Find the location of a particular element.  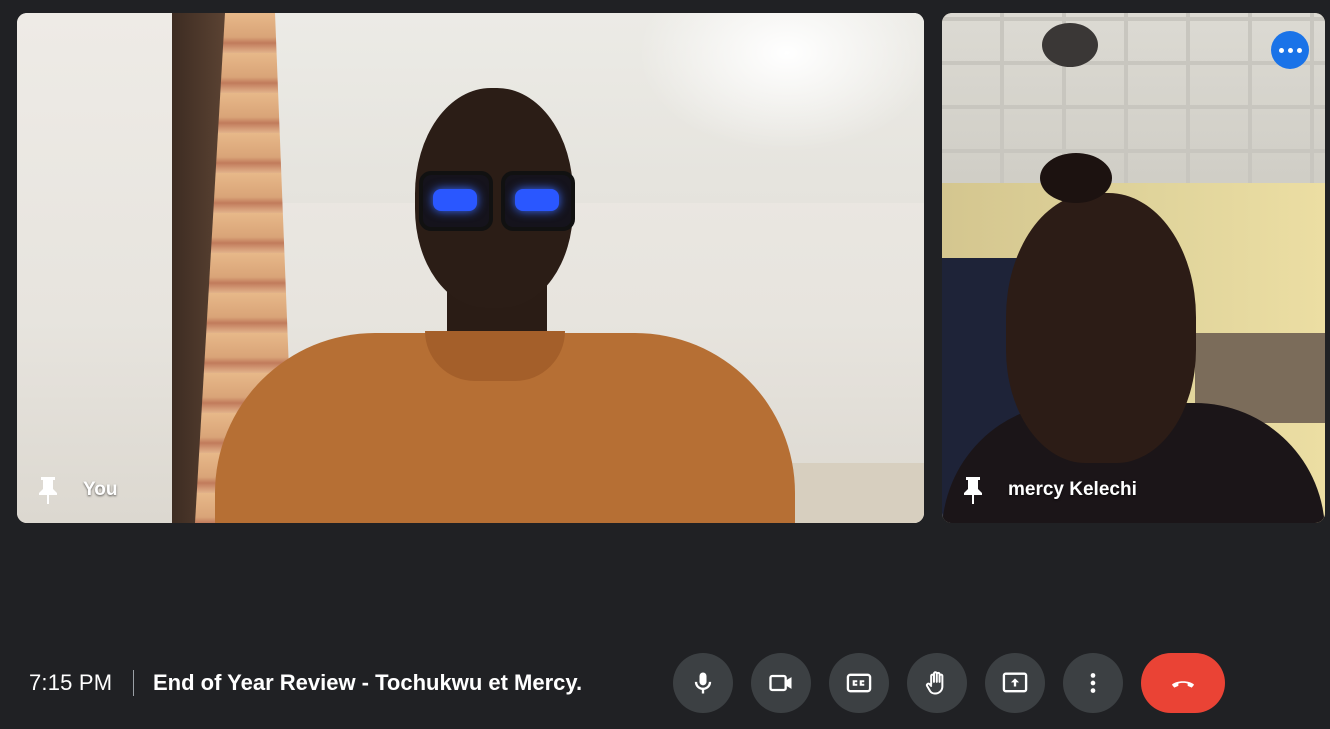

more-vert-icon is located at coordinates (1093, 683).